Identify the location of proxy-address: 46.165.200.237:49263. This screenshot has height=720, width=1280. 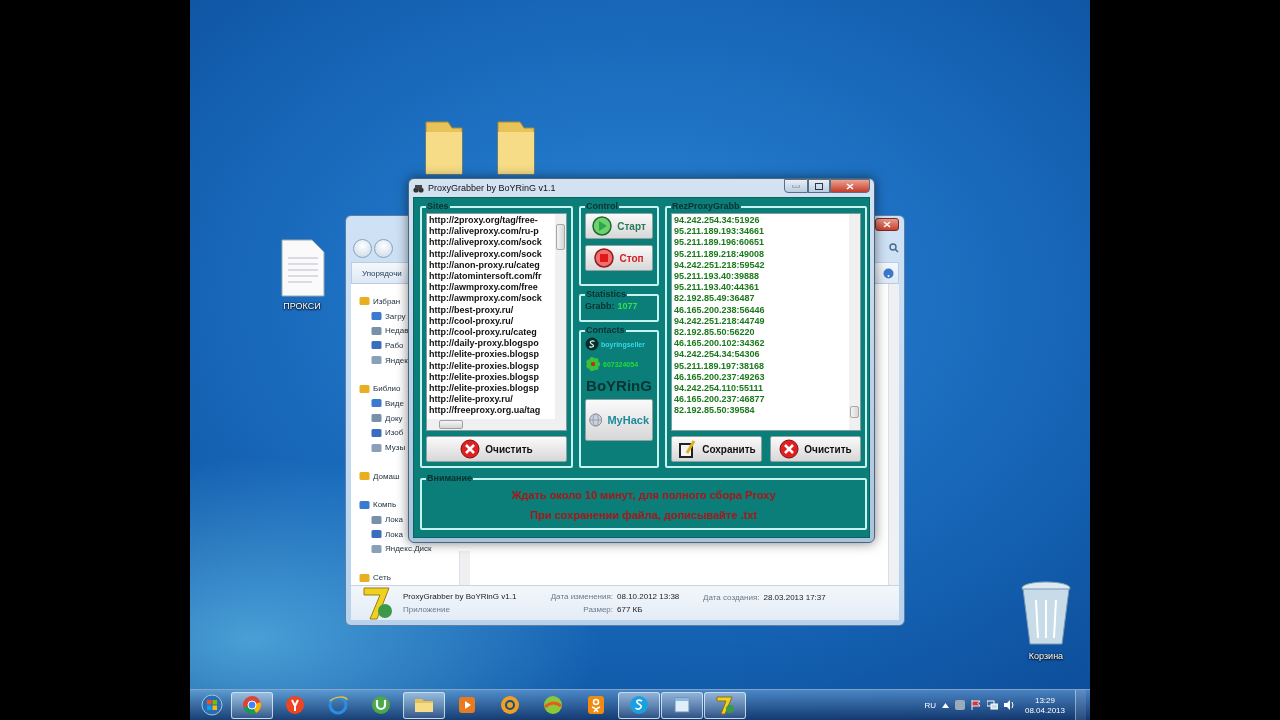
(760, 377).